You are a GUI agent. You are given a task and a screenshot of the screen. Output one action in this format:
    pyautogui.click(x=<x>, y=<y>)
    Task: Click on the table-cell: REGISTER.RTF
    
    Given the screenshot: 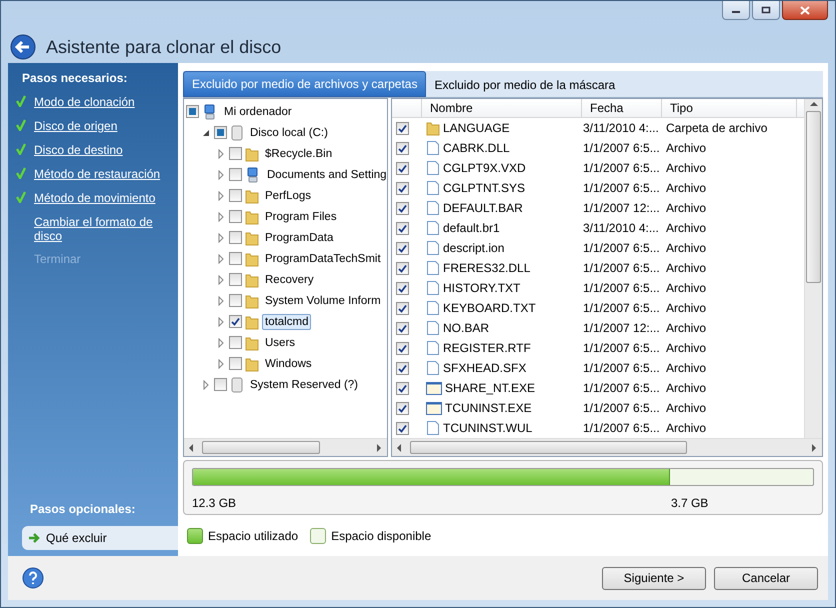 What is the action you would take?
    pyautogui.click(x=487, y=348)
    